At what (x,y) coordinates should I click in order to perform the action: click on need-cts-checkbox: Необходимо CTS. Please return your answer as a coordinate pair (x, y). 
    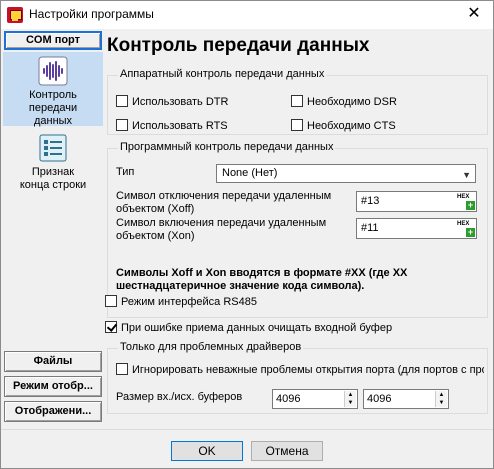
    Looking at the image, I should click on (343, 125).